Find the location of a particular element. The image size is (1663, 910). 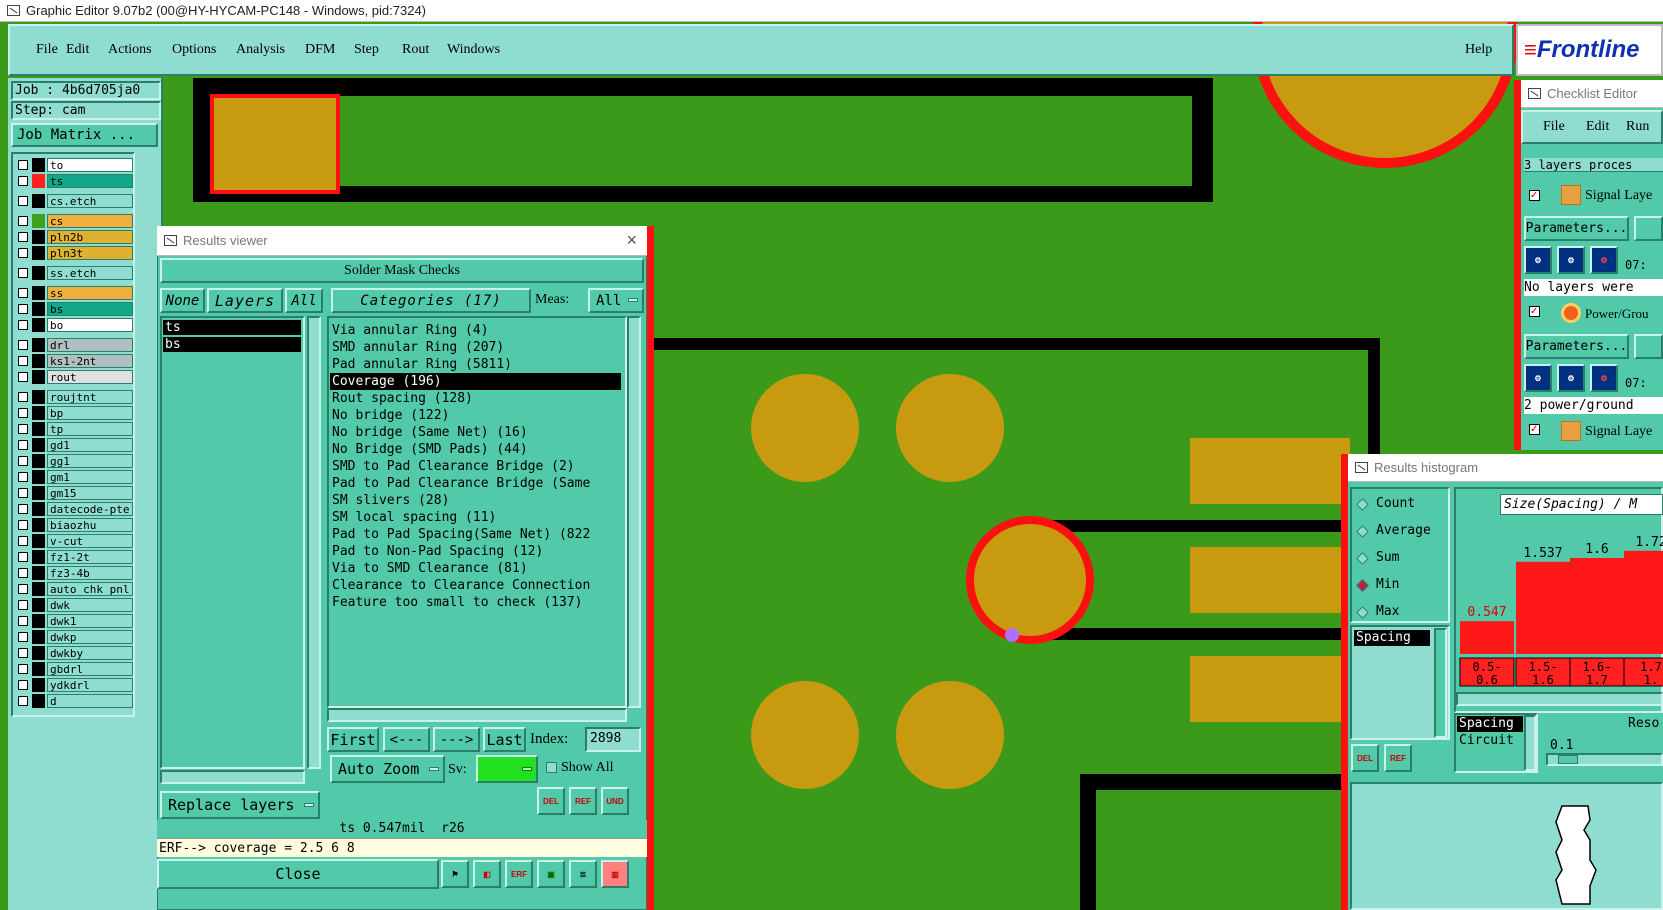

layer-row: pln2b is located at coordinates (73, 237).